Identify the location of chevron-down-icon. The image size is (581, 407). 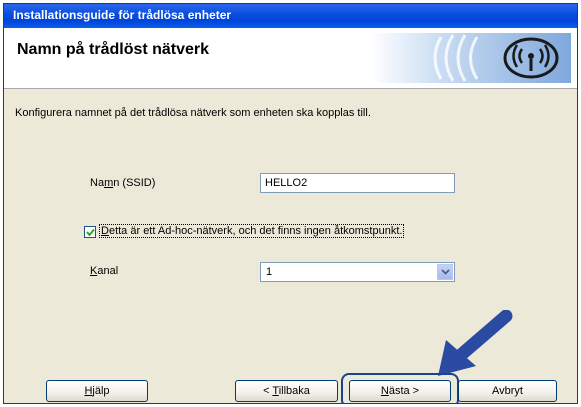
(445, 272).